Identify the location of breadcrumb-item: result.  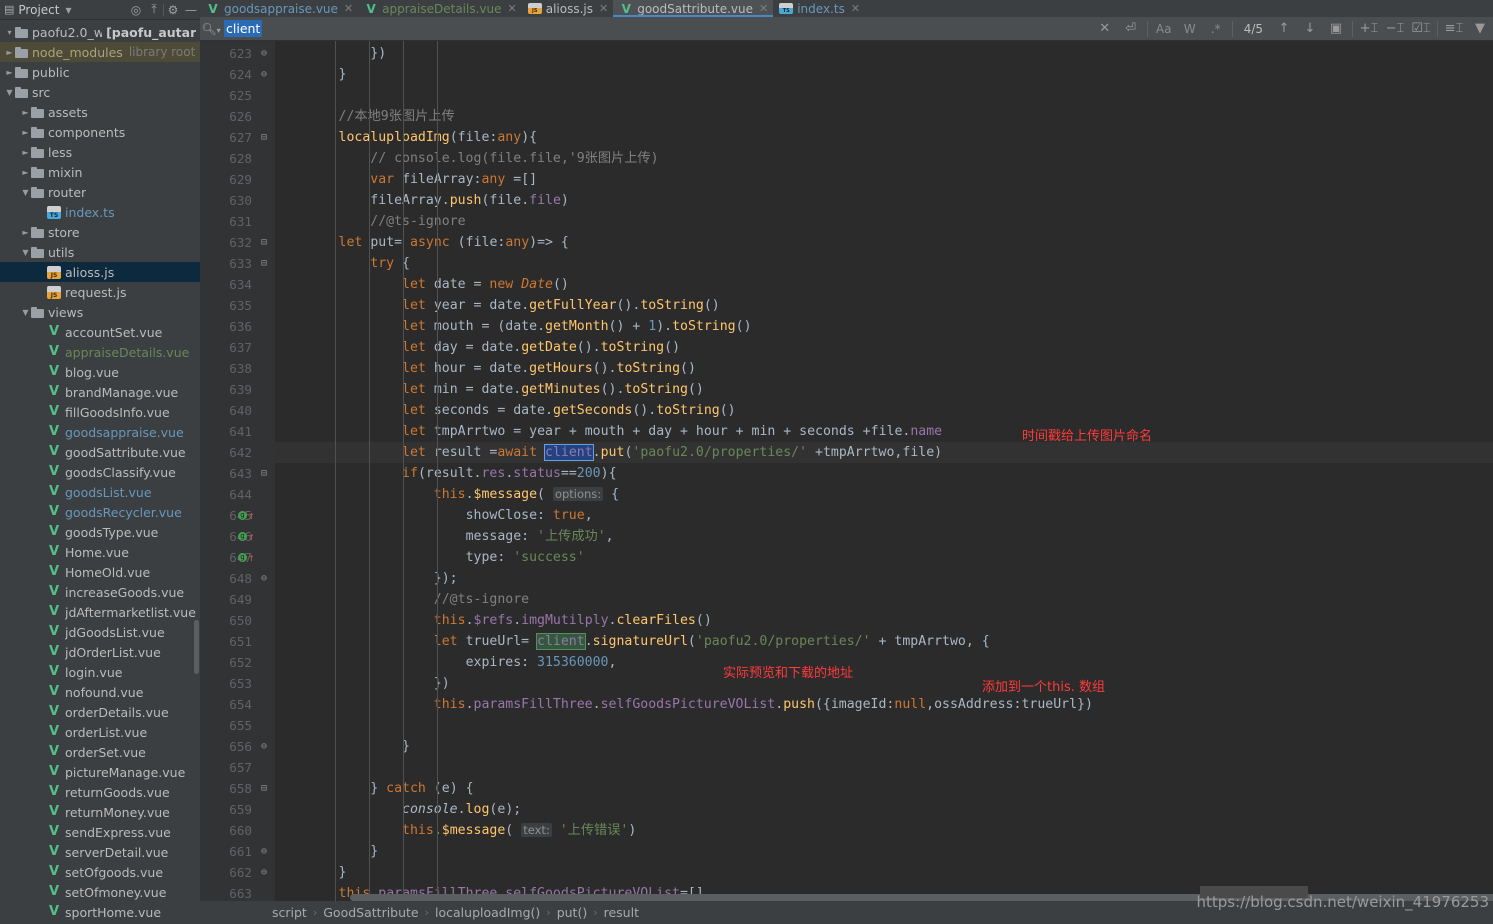
(621, 912).